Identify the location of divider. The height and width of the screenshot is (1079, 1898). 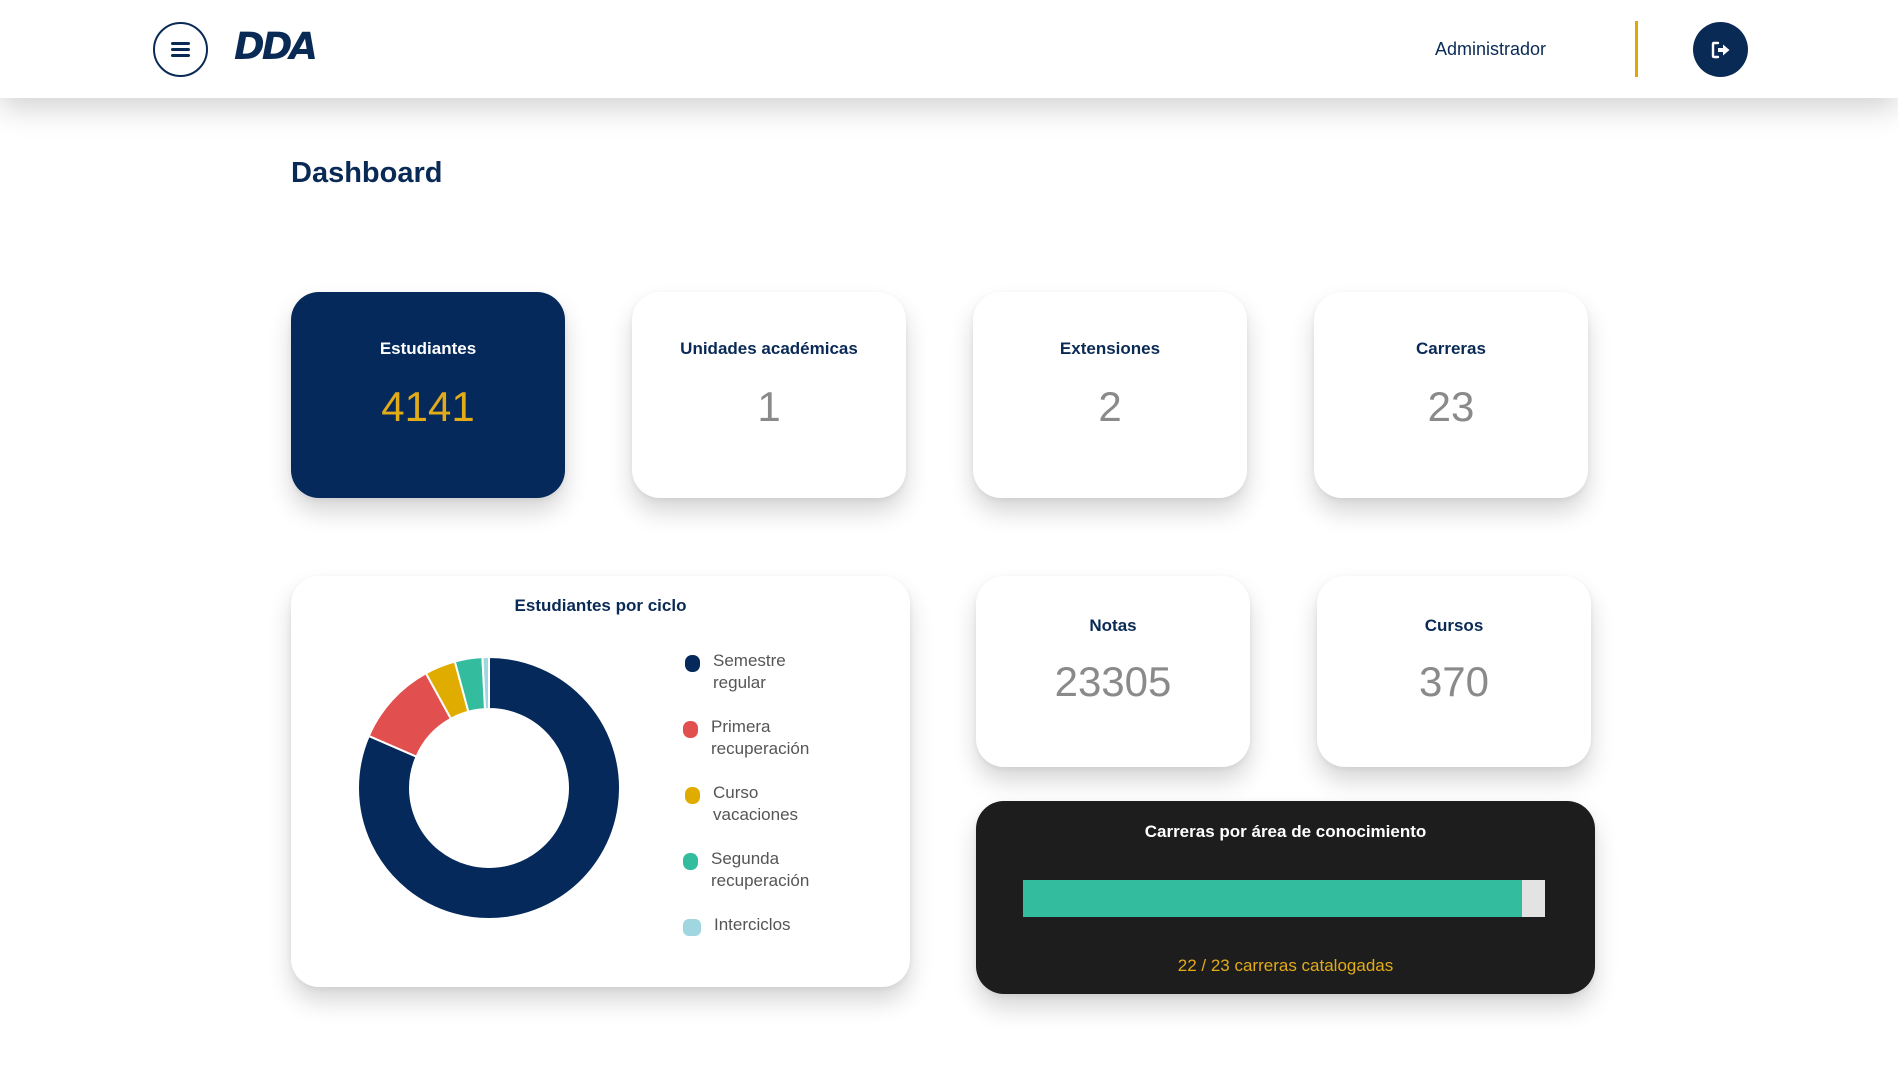
(1636, 49).